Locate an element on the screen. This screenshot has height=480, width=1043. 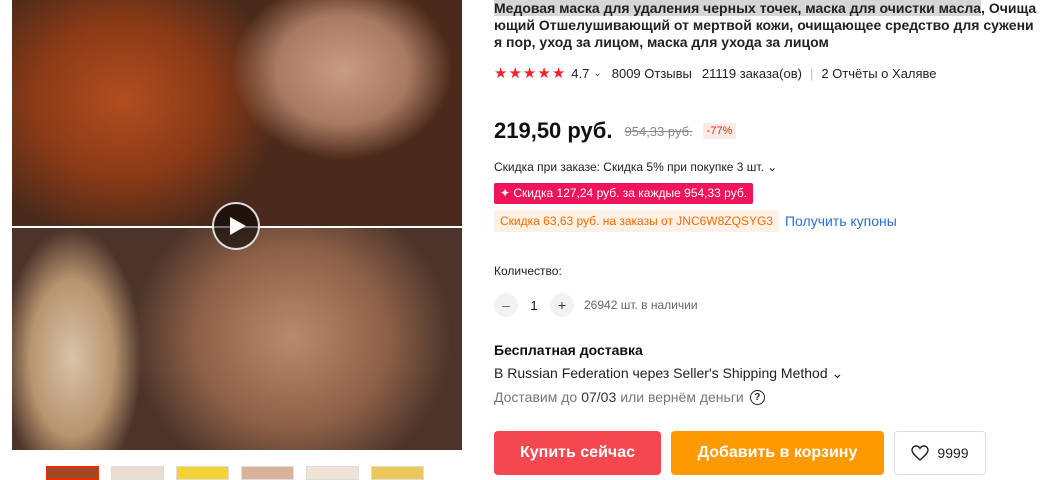
delivery-suffix: или вернём деньги is located at coordinates (682, 397).